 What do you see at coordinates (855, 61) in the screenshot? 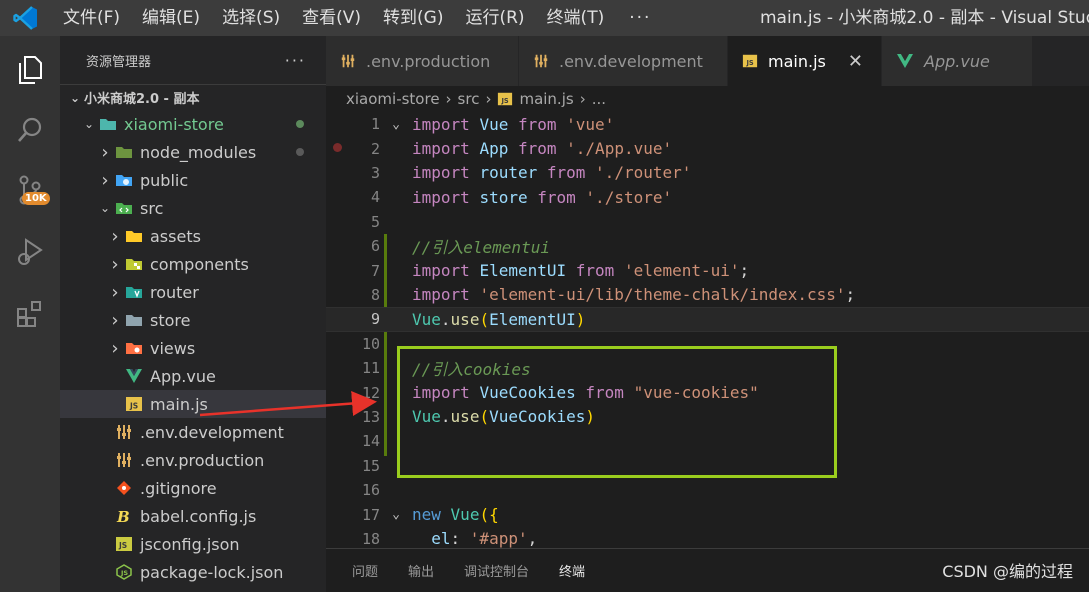
I see `close-icon: ✕` at bounding box center [855, 61].